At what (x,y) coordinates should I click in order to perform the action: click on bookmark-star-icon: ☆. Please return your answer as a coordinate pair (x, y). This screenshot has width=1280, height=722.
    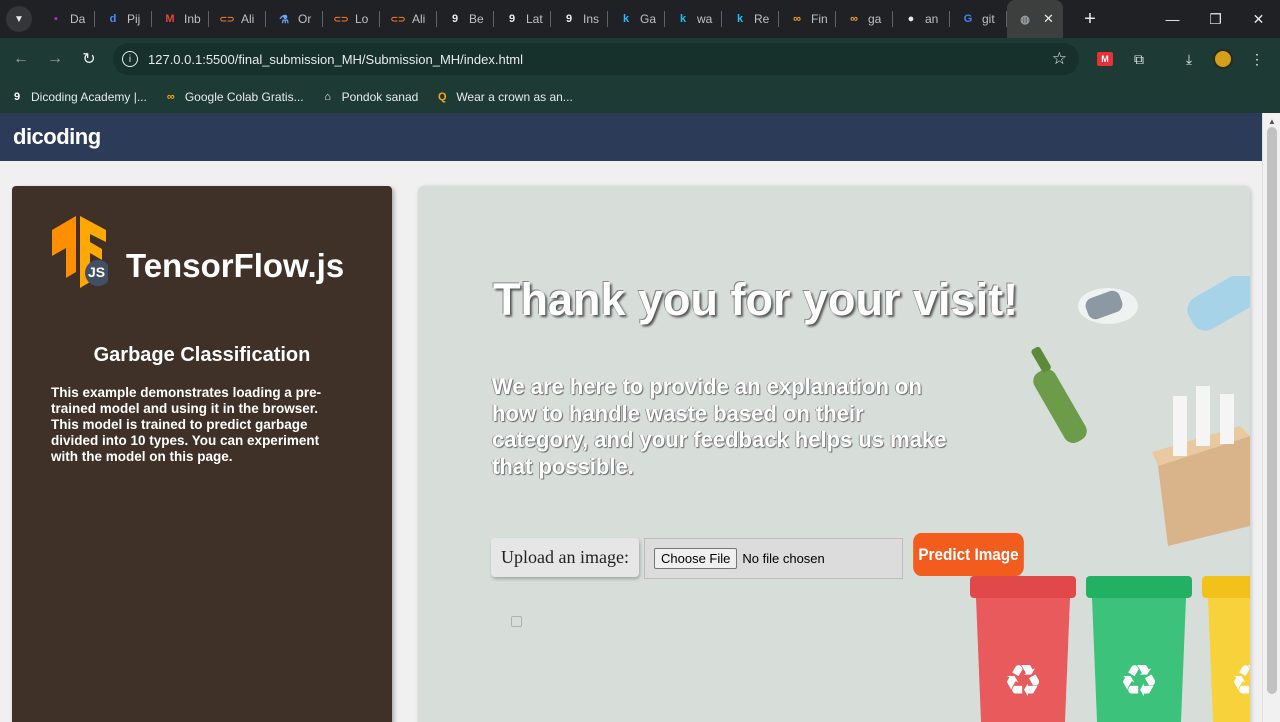
    Looking at the image, I should click on (1059, 59).